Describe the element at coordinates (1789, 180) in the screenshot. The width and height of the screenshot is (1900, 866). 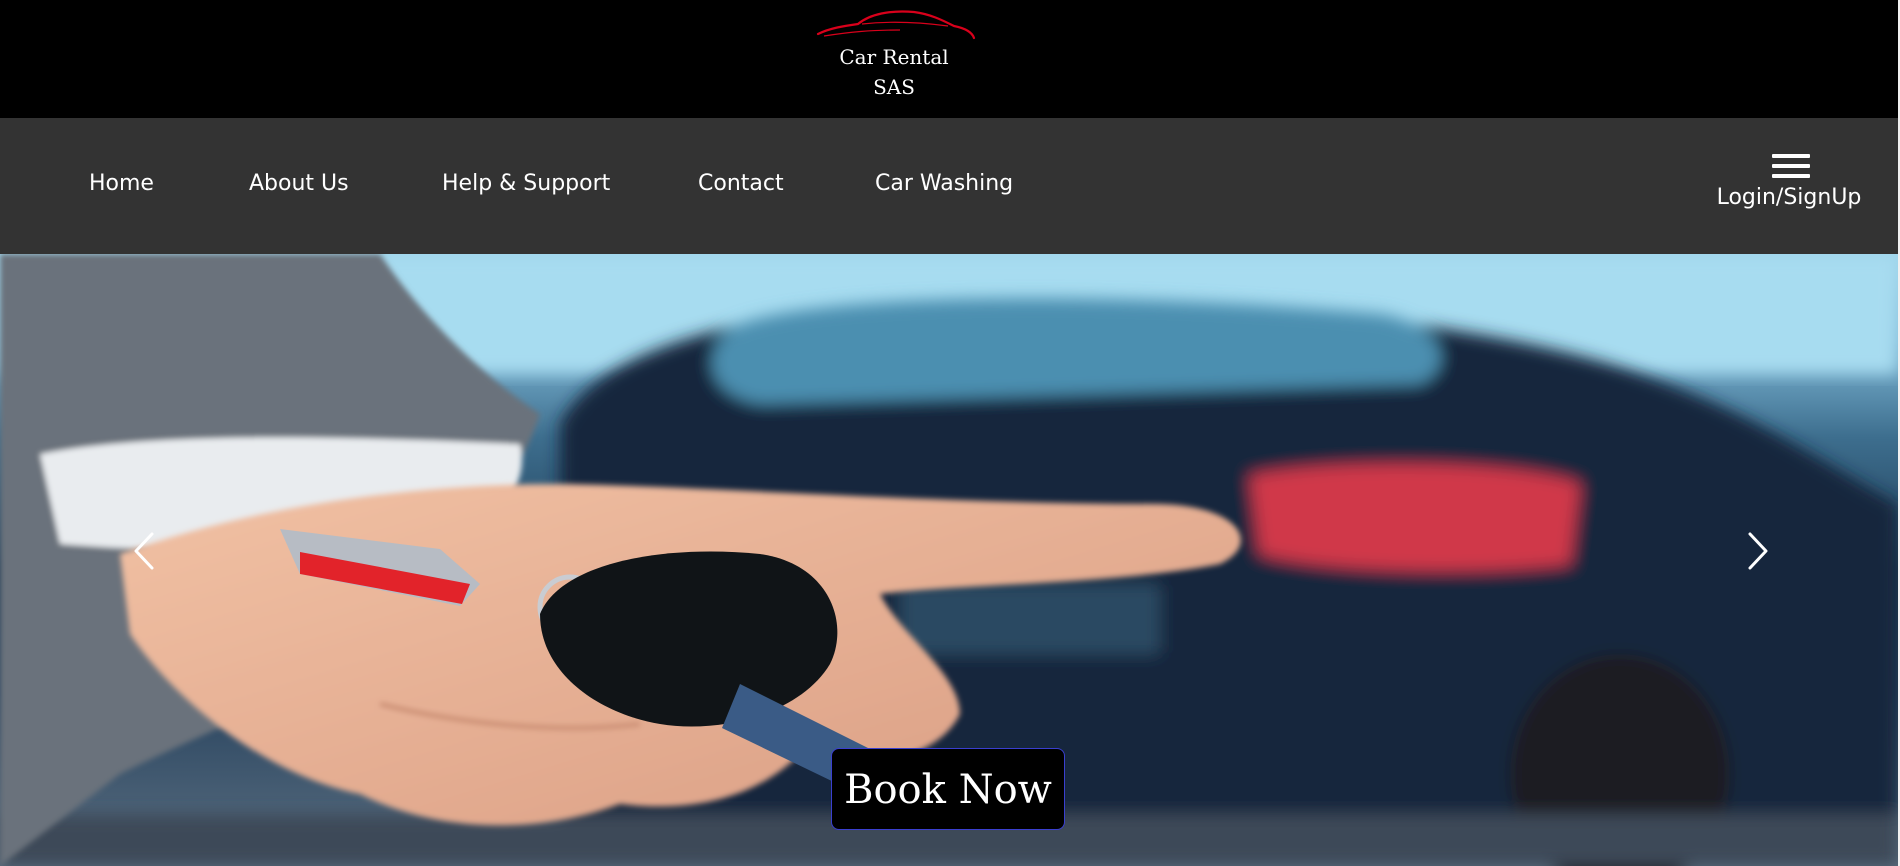
I see `login-menu-toggle: Login/SignUp` at that location.